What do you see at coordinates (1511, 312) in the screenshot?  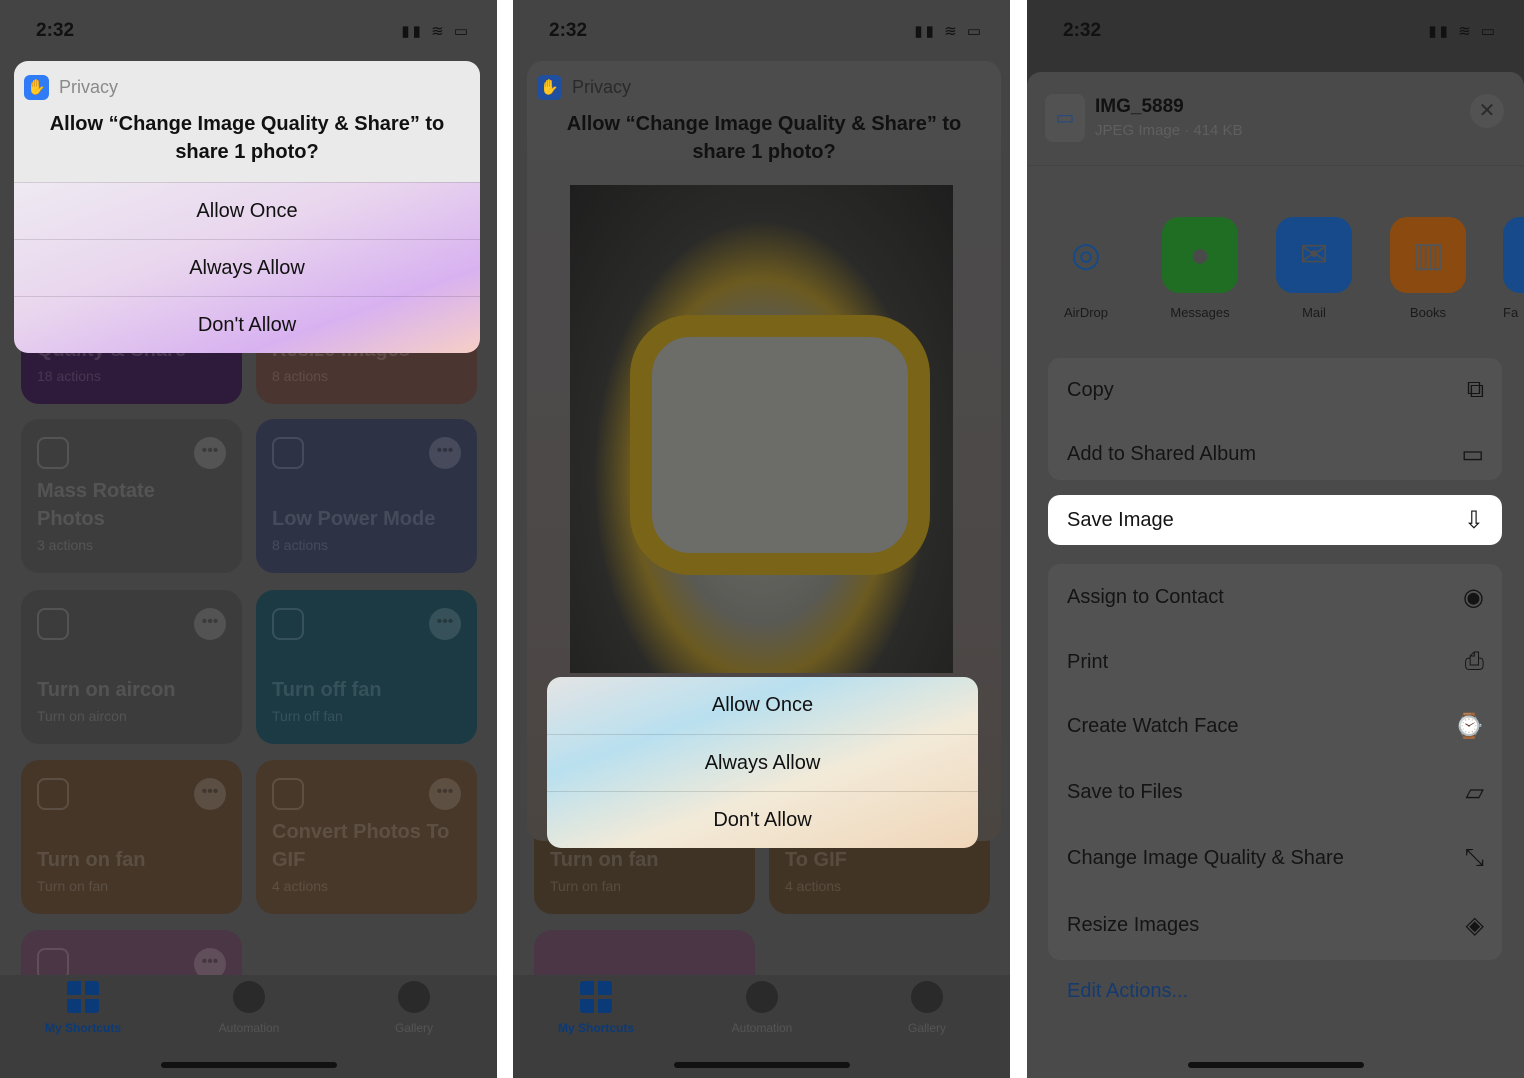 I see `app-label: Fa` at bounding box center [1511, 312].